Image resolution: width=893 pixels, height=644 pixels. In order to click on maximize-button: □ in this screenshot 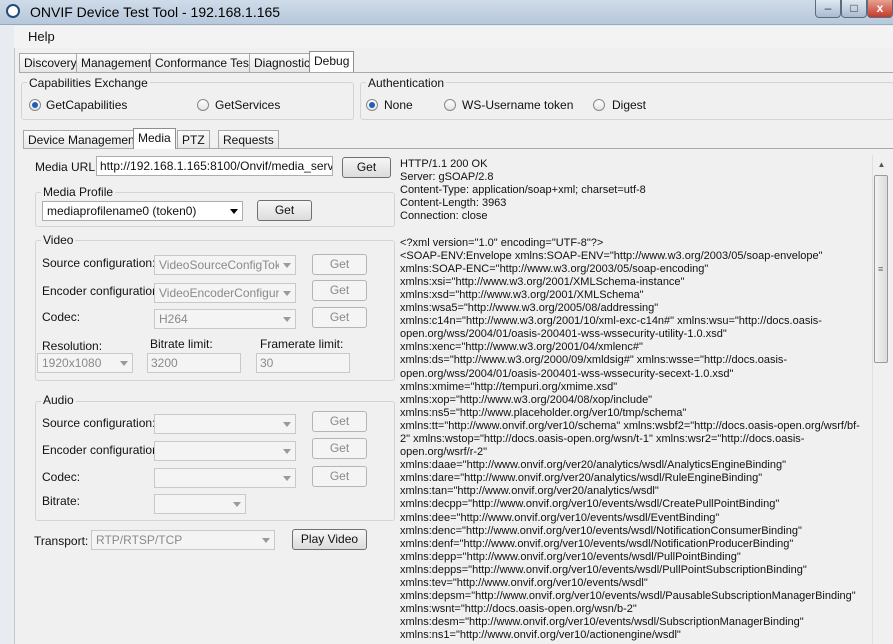, I will do `click(854, 9)`.